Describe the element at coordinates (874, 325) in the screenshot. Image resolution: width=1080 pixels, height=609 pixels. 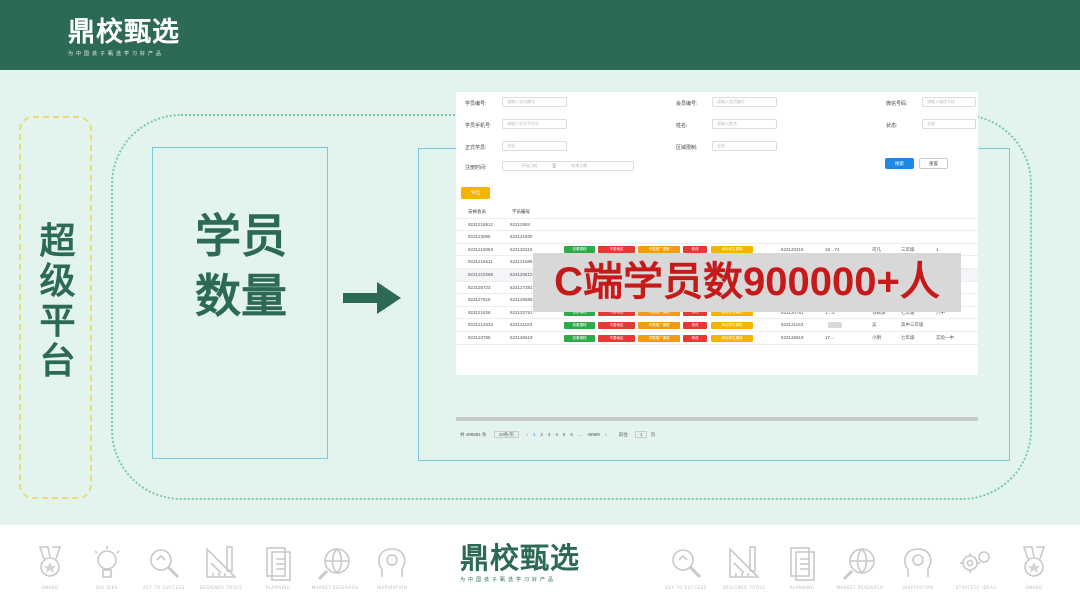
I see `cell-name: 吴` at that location.